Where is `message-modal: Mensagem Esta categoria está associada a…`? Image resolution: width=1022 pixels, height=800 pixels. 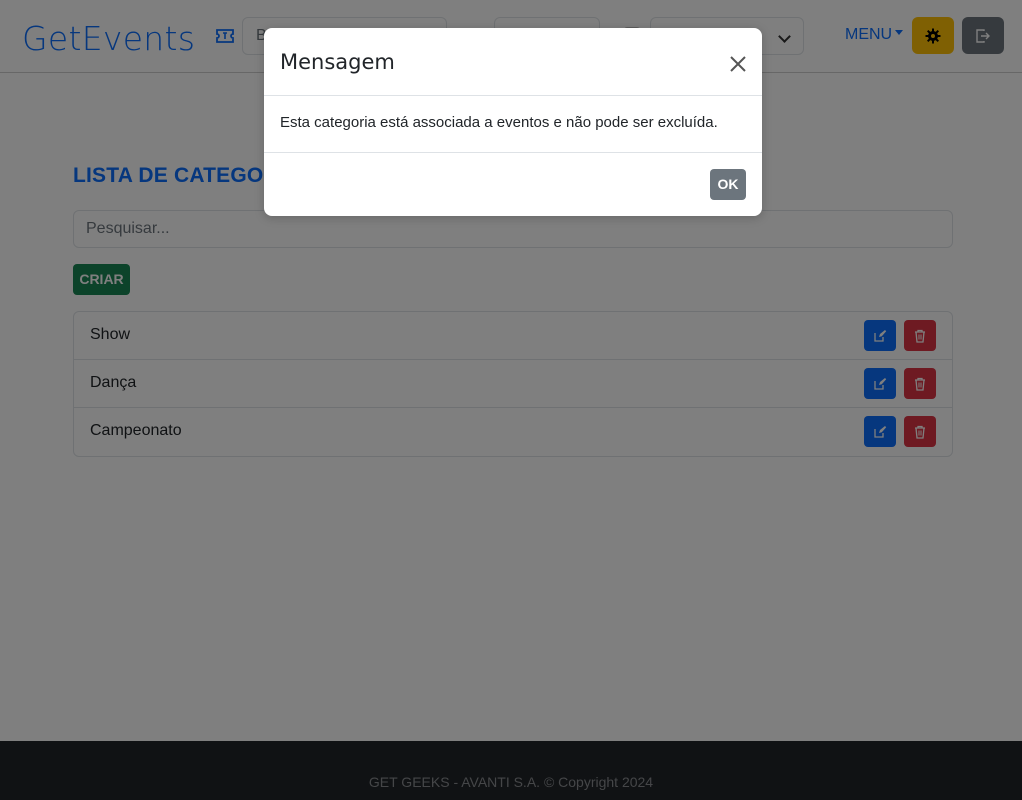
message-modal: Mensagem Esta categoria está associada a… is located at coordinates (513, 122).